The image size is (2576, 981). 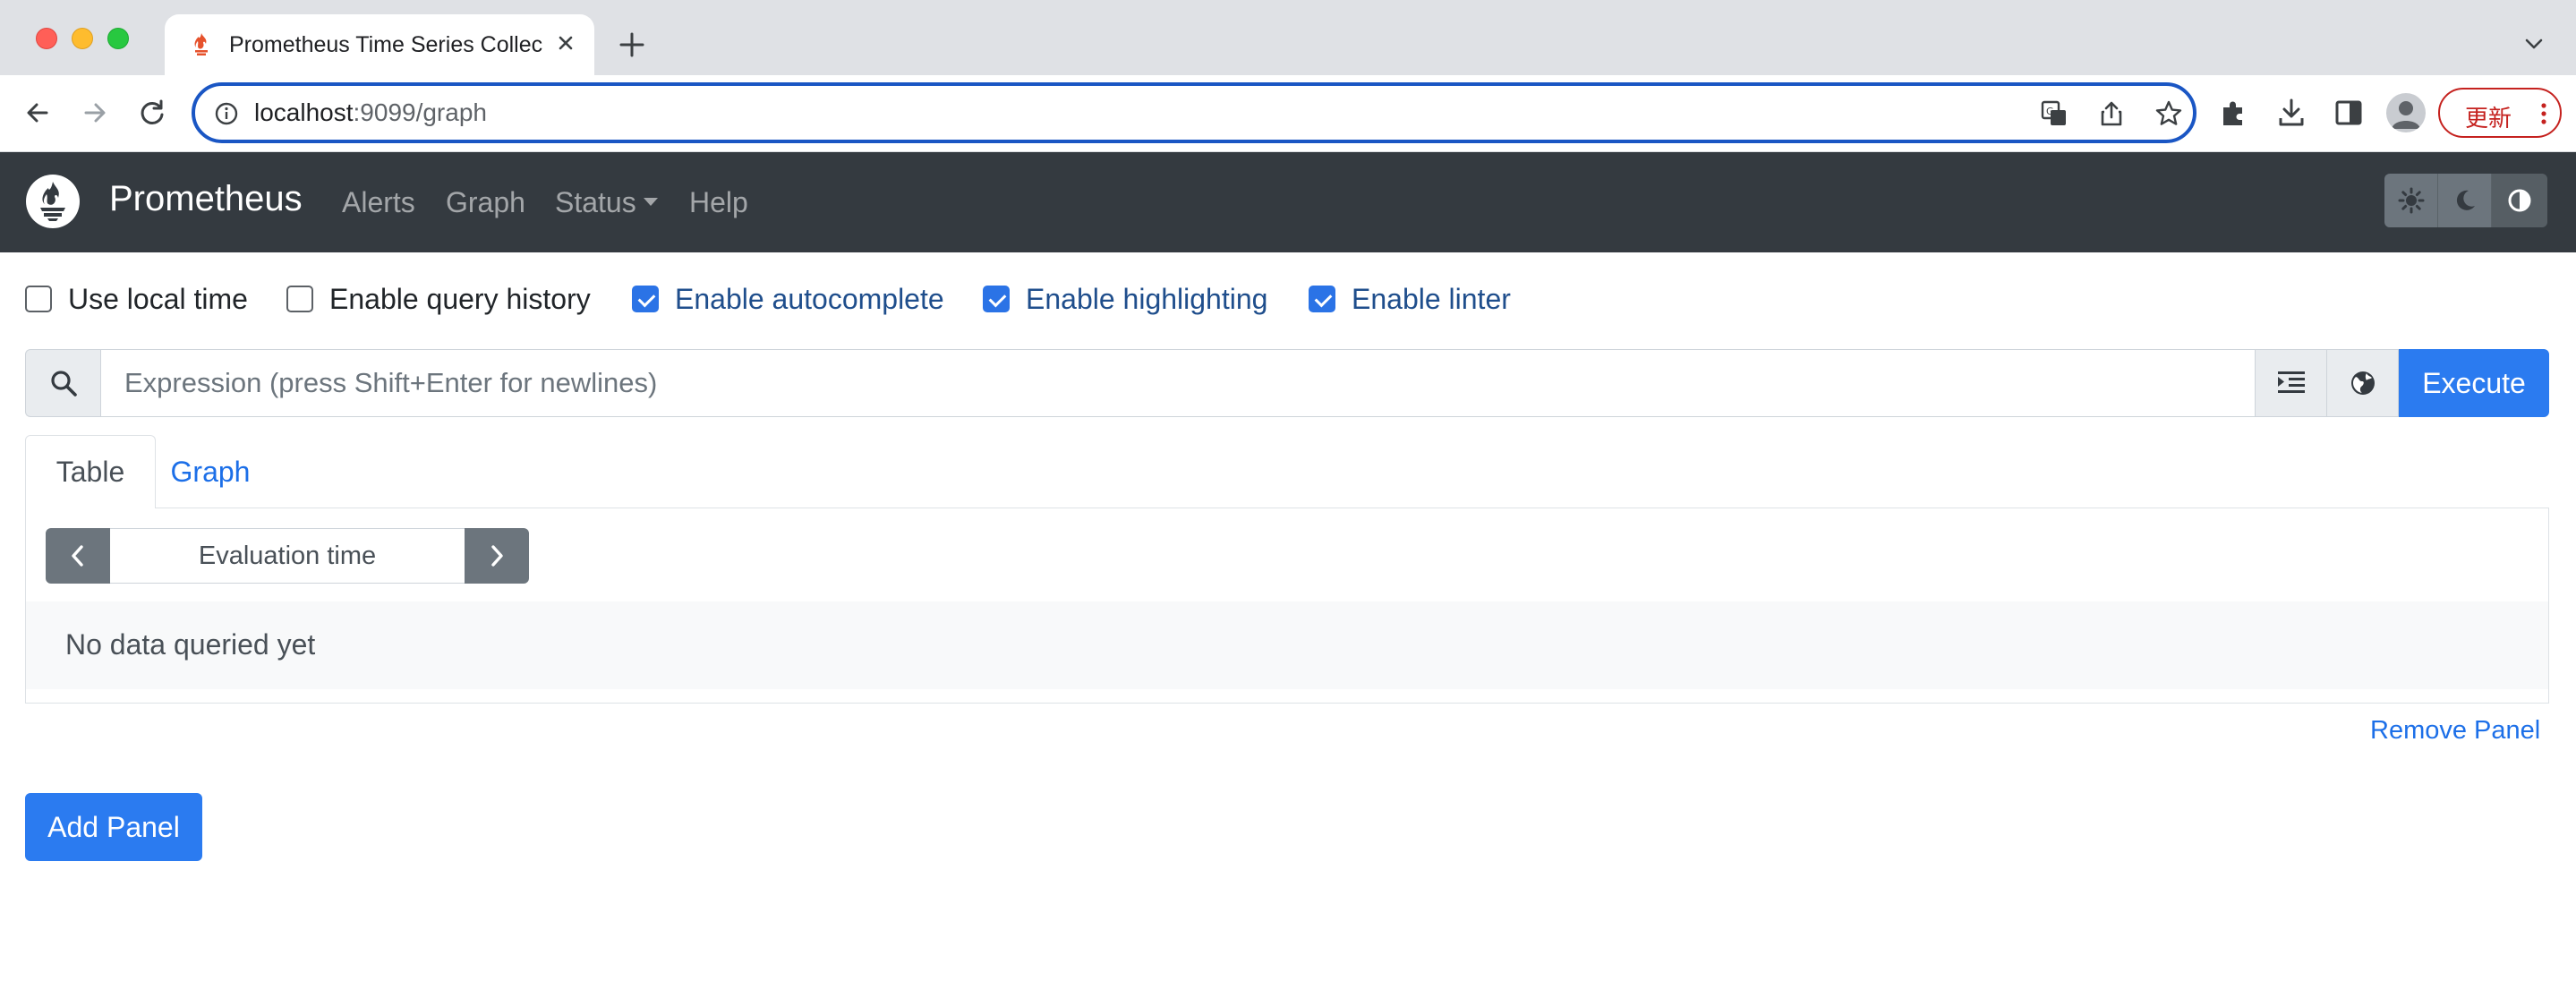 I want to click on option-query-history: Enable query history, so click(x=438, y=299).